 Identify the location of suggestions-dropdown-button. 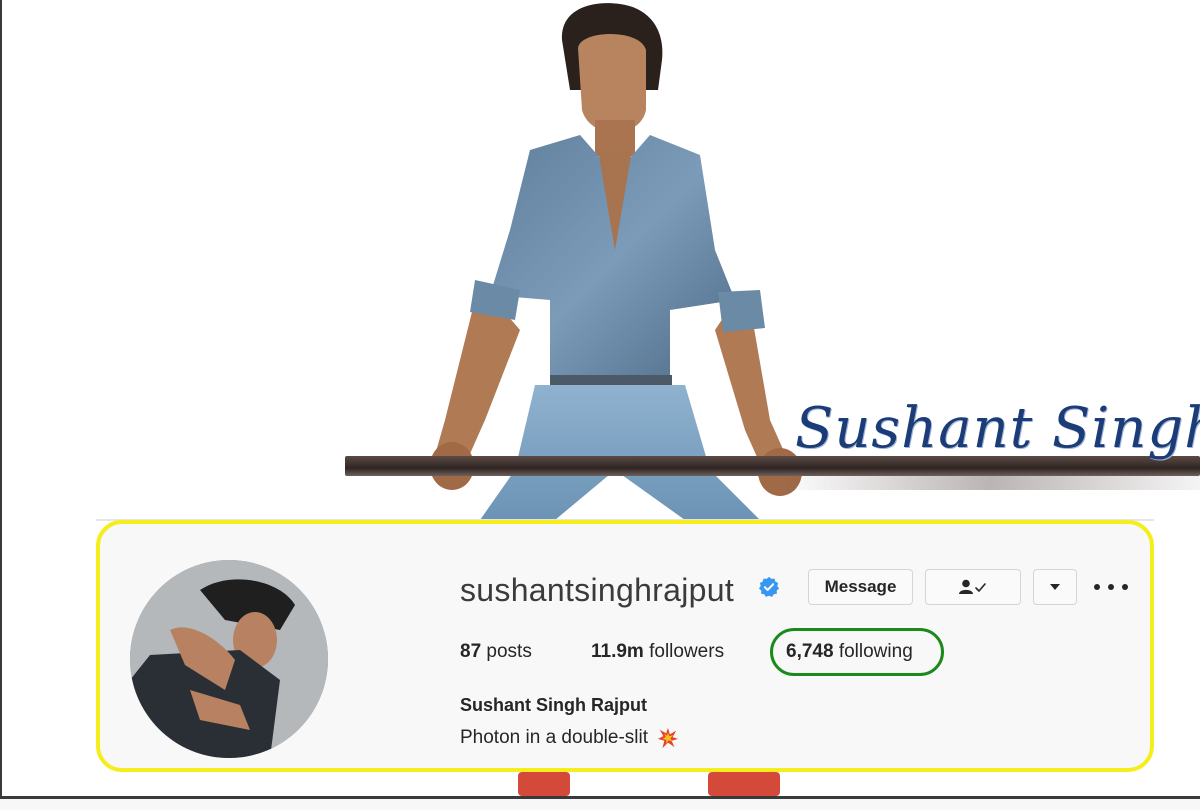
(1055, 587).